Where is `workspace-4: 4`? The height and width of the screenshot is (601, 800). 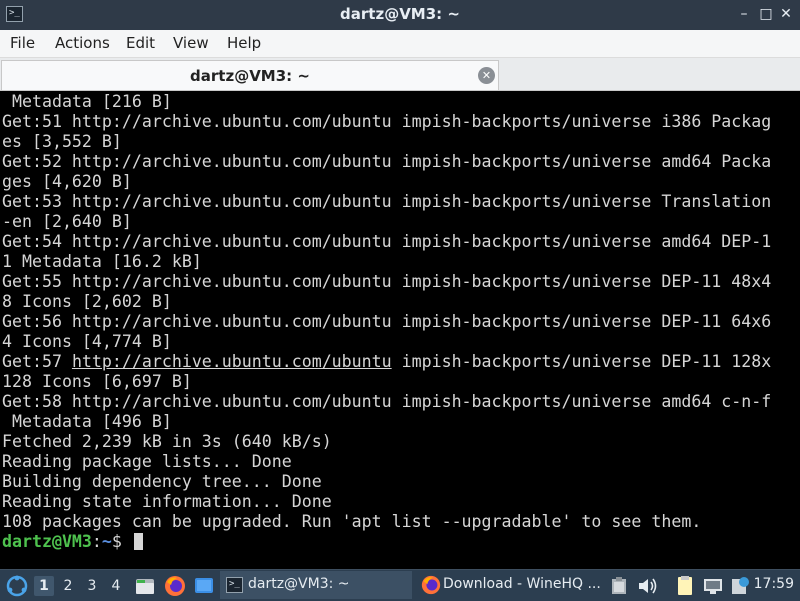
workspace-4: 4 is located at coordinates (116, 586).